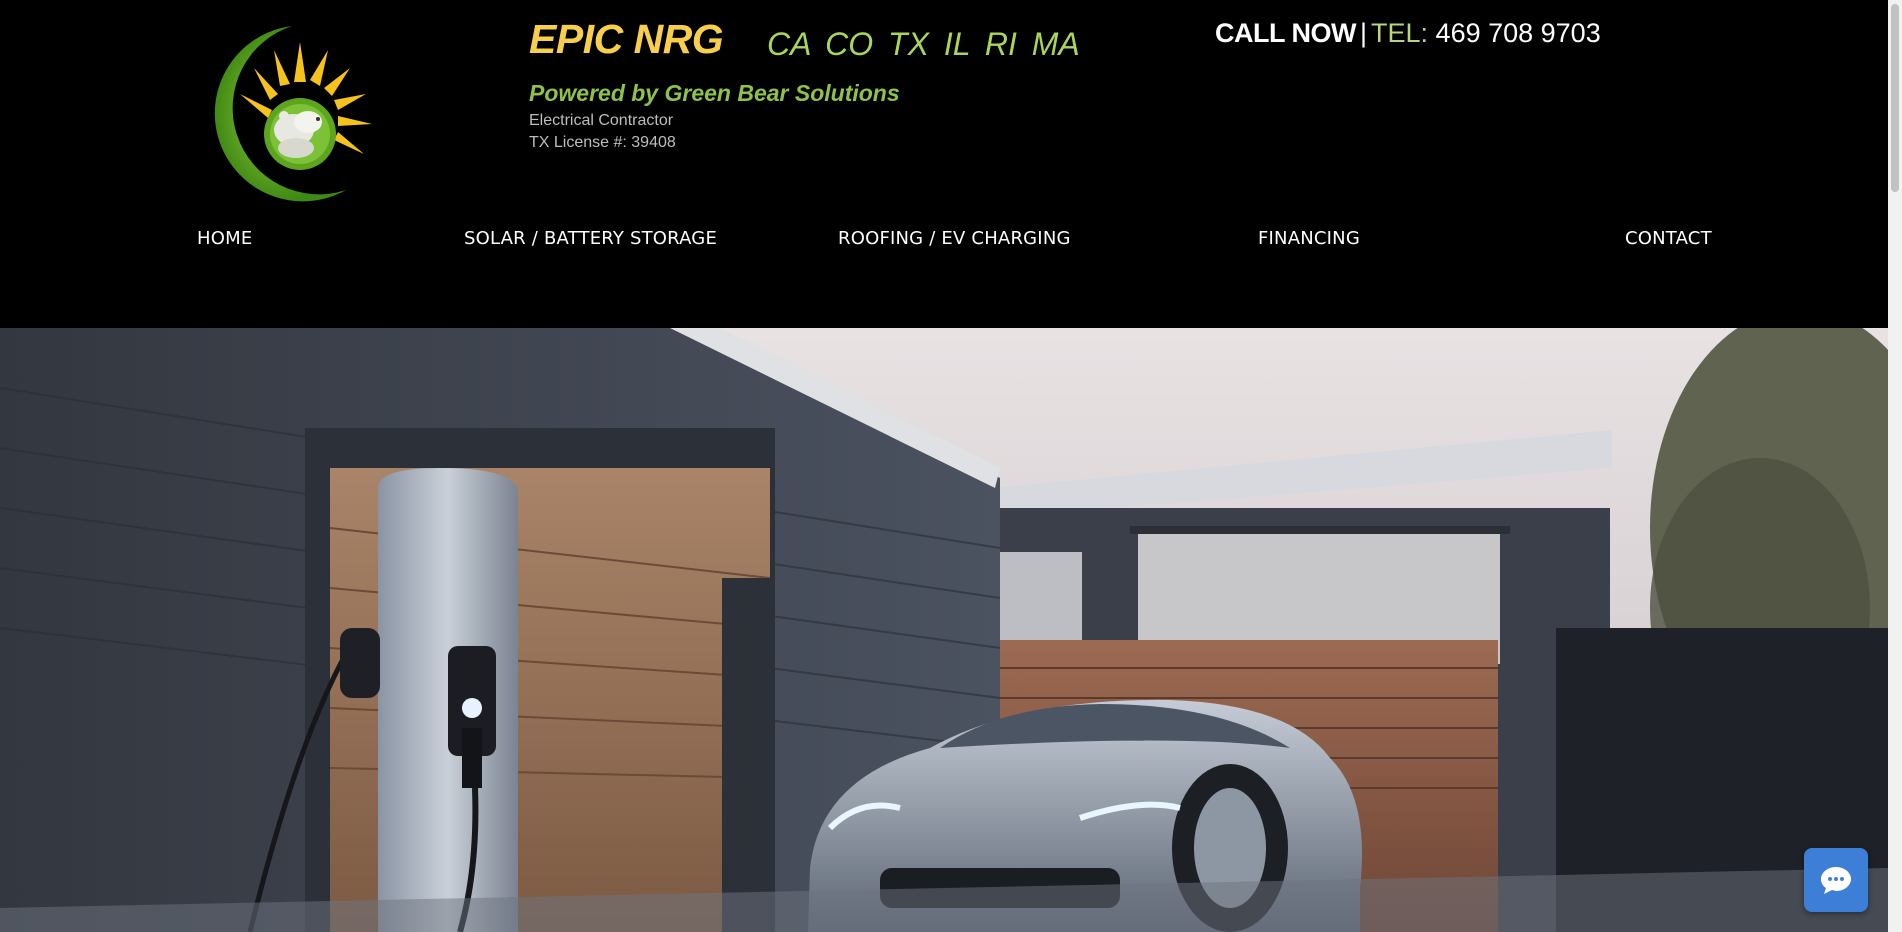  I want to click on phone-contact: CALL NOW | TEL: 469 708 9703, so click(1408, 33).